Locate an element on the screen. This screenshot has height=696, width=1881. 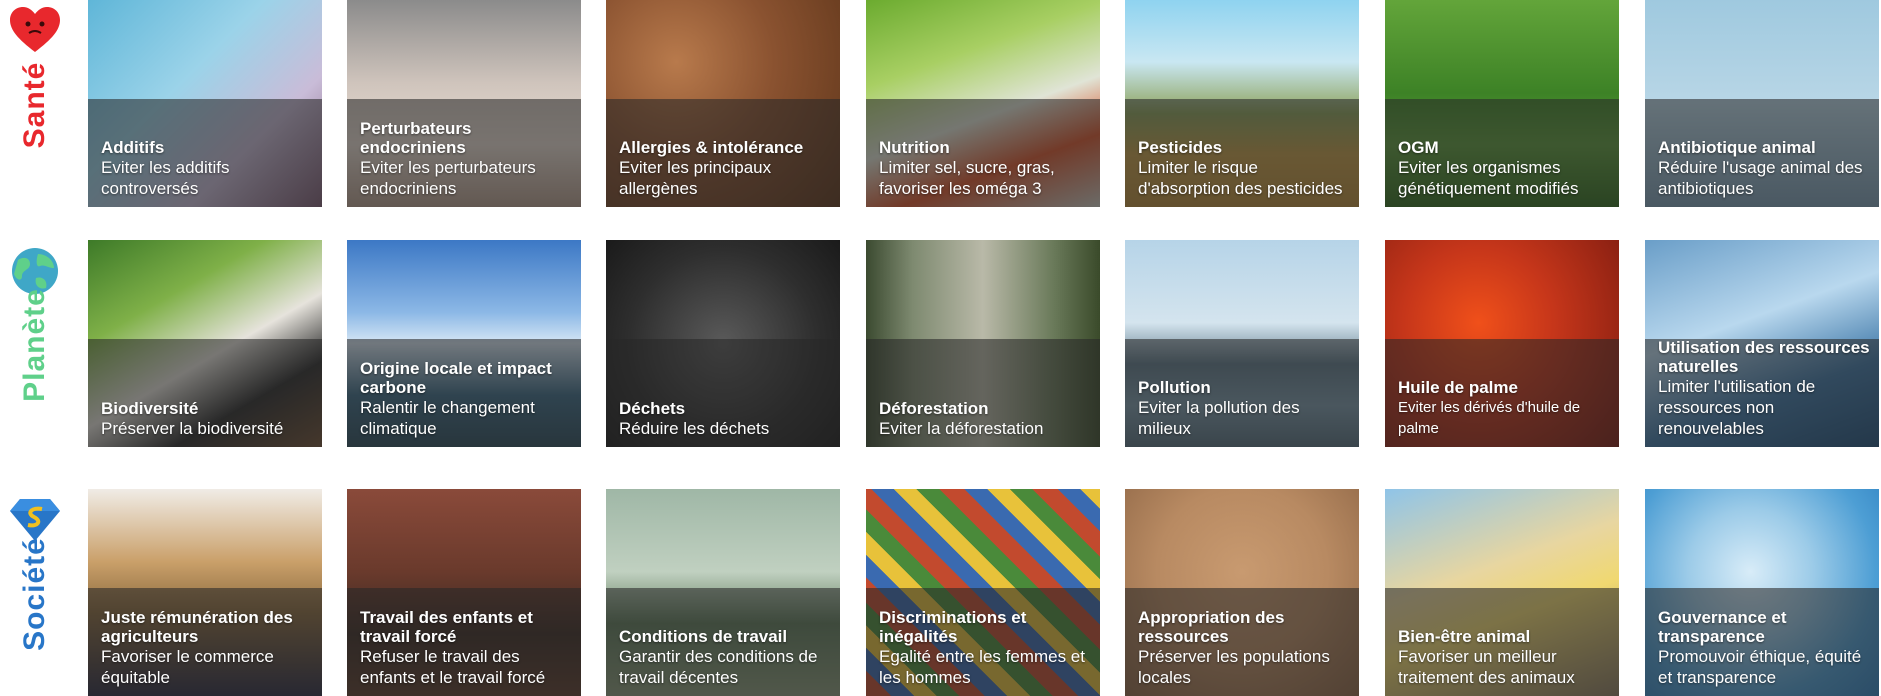
tile-description: Eviter les dérivés d'huile de palme is located at coordinates (1489, 418).